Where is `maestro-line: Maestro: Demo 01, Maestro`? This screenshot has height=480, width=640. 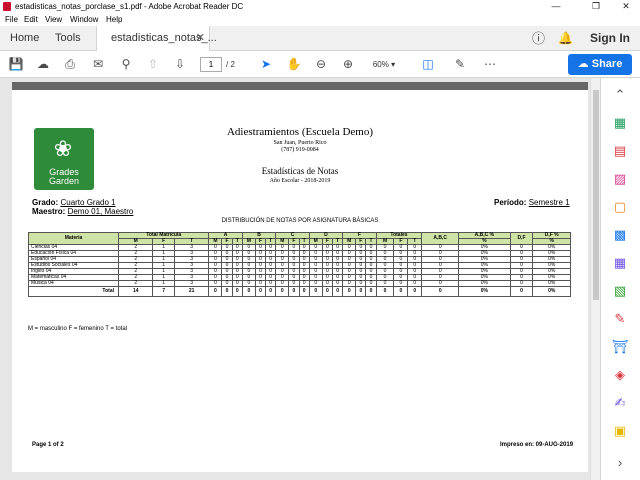 maestro-line: Maestro: Demo 01, Maestro is located at coordinates (82, 211).